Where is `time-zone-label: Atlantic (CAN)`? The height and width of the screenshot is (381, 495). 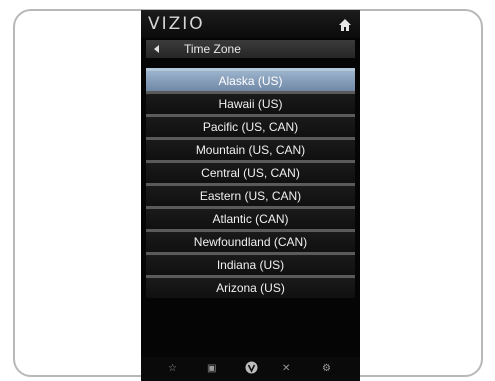
time-zone-label: Atlantic (CAN) is located at coordinates (250, 219).